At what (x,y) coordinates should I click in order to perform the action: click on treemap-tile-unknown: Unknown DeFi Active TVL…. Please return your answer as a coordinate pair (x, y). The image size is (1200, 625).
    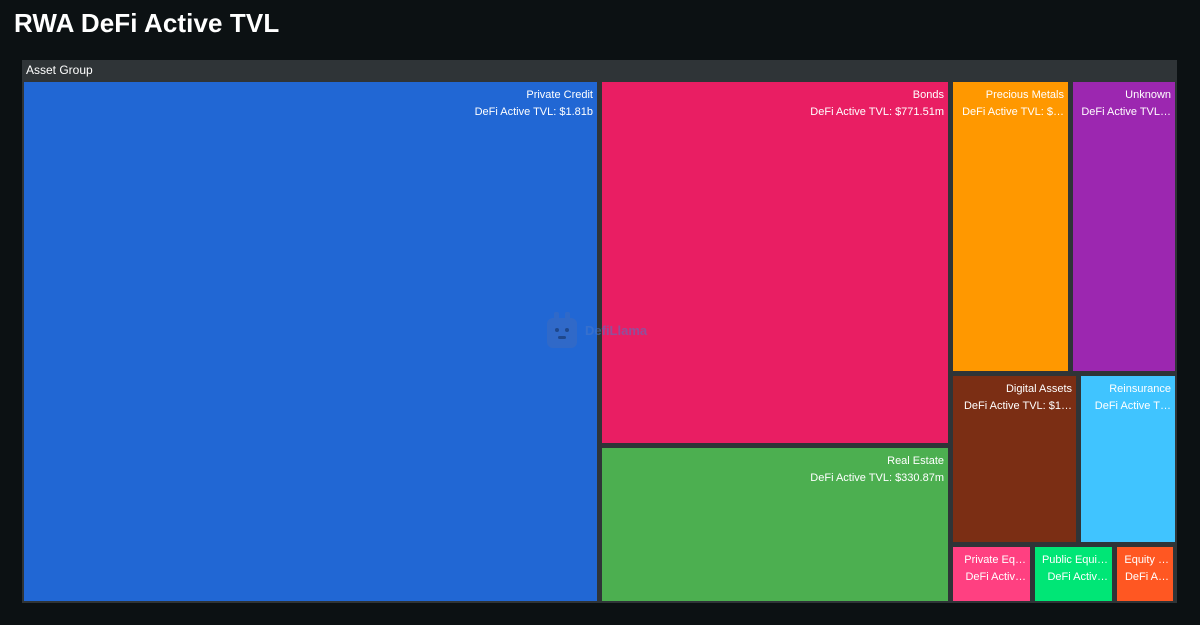
    Looking at the image, I should click on (1124, 226).